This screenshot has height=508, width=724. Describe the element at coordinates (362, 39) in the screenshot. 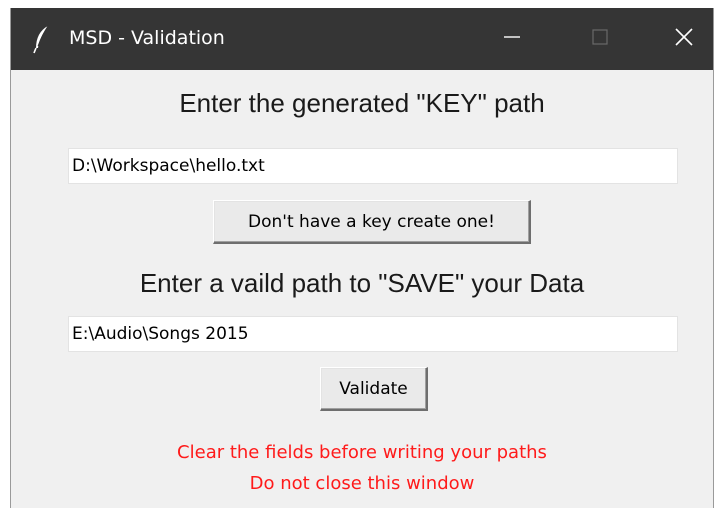

I see `title-bar: MSD - Validation` at that location.